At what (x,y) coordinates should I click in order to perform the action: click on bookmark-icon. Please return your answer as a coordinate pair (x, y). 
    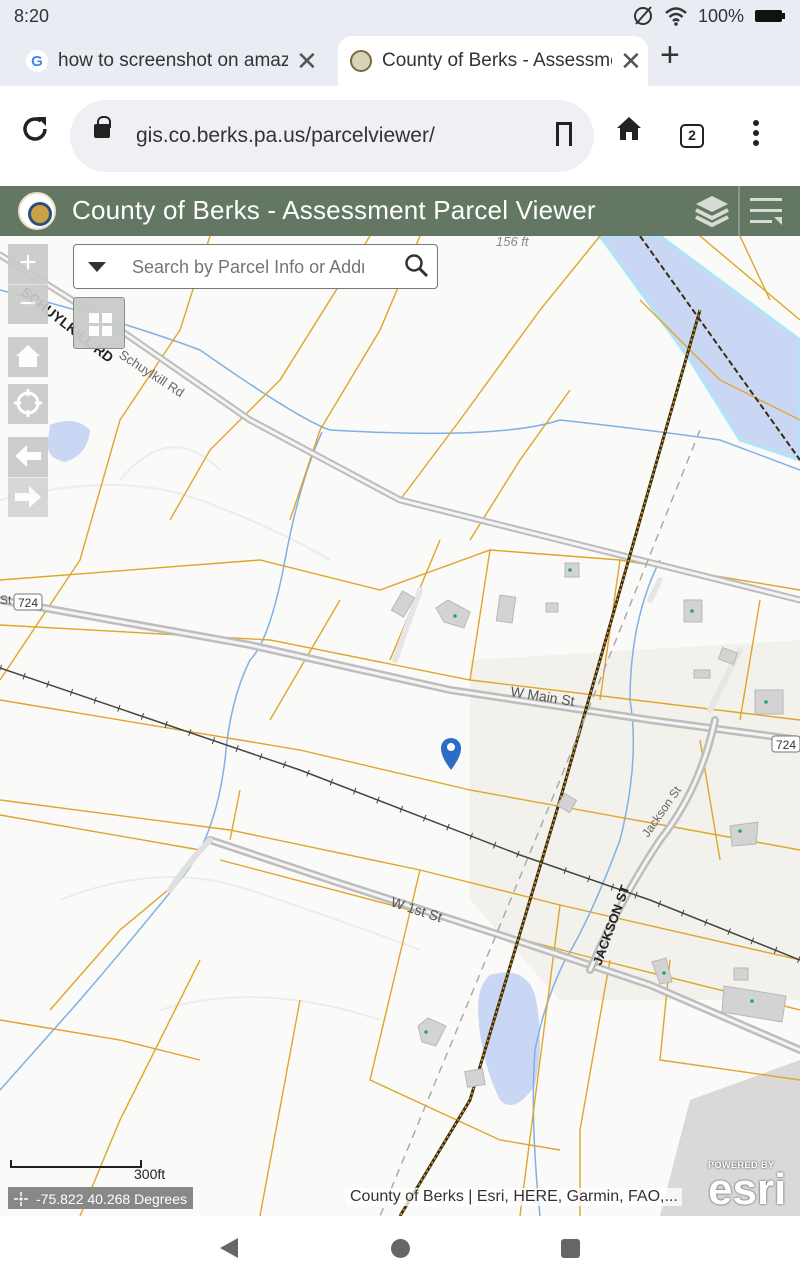
    Looking at the image, I should click on (564, 134).